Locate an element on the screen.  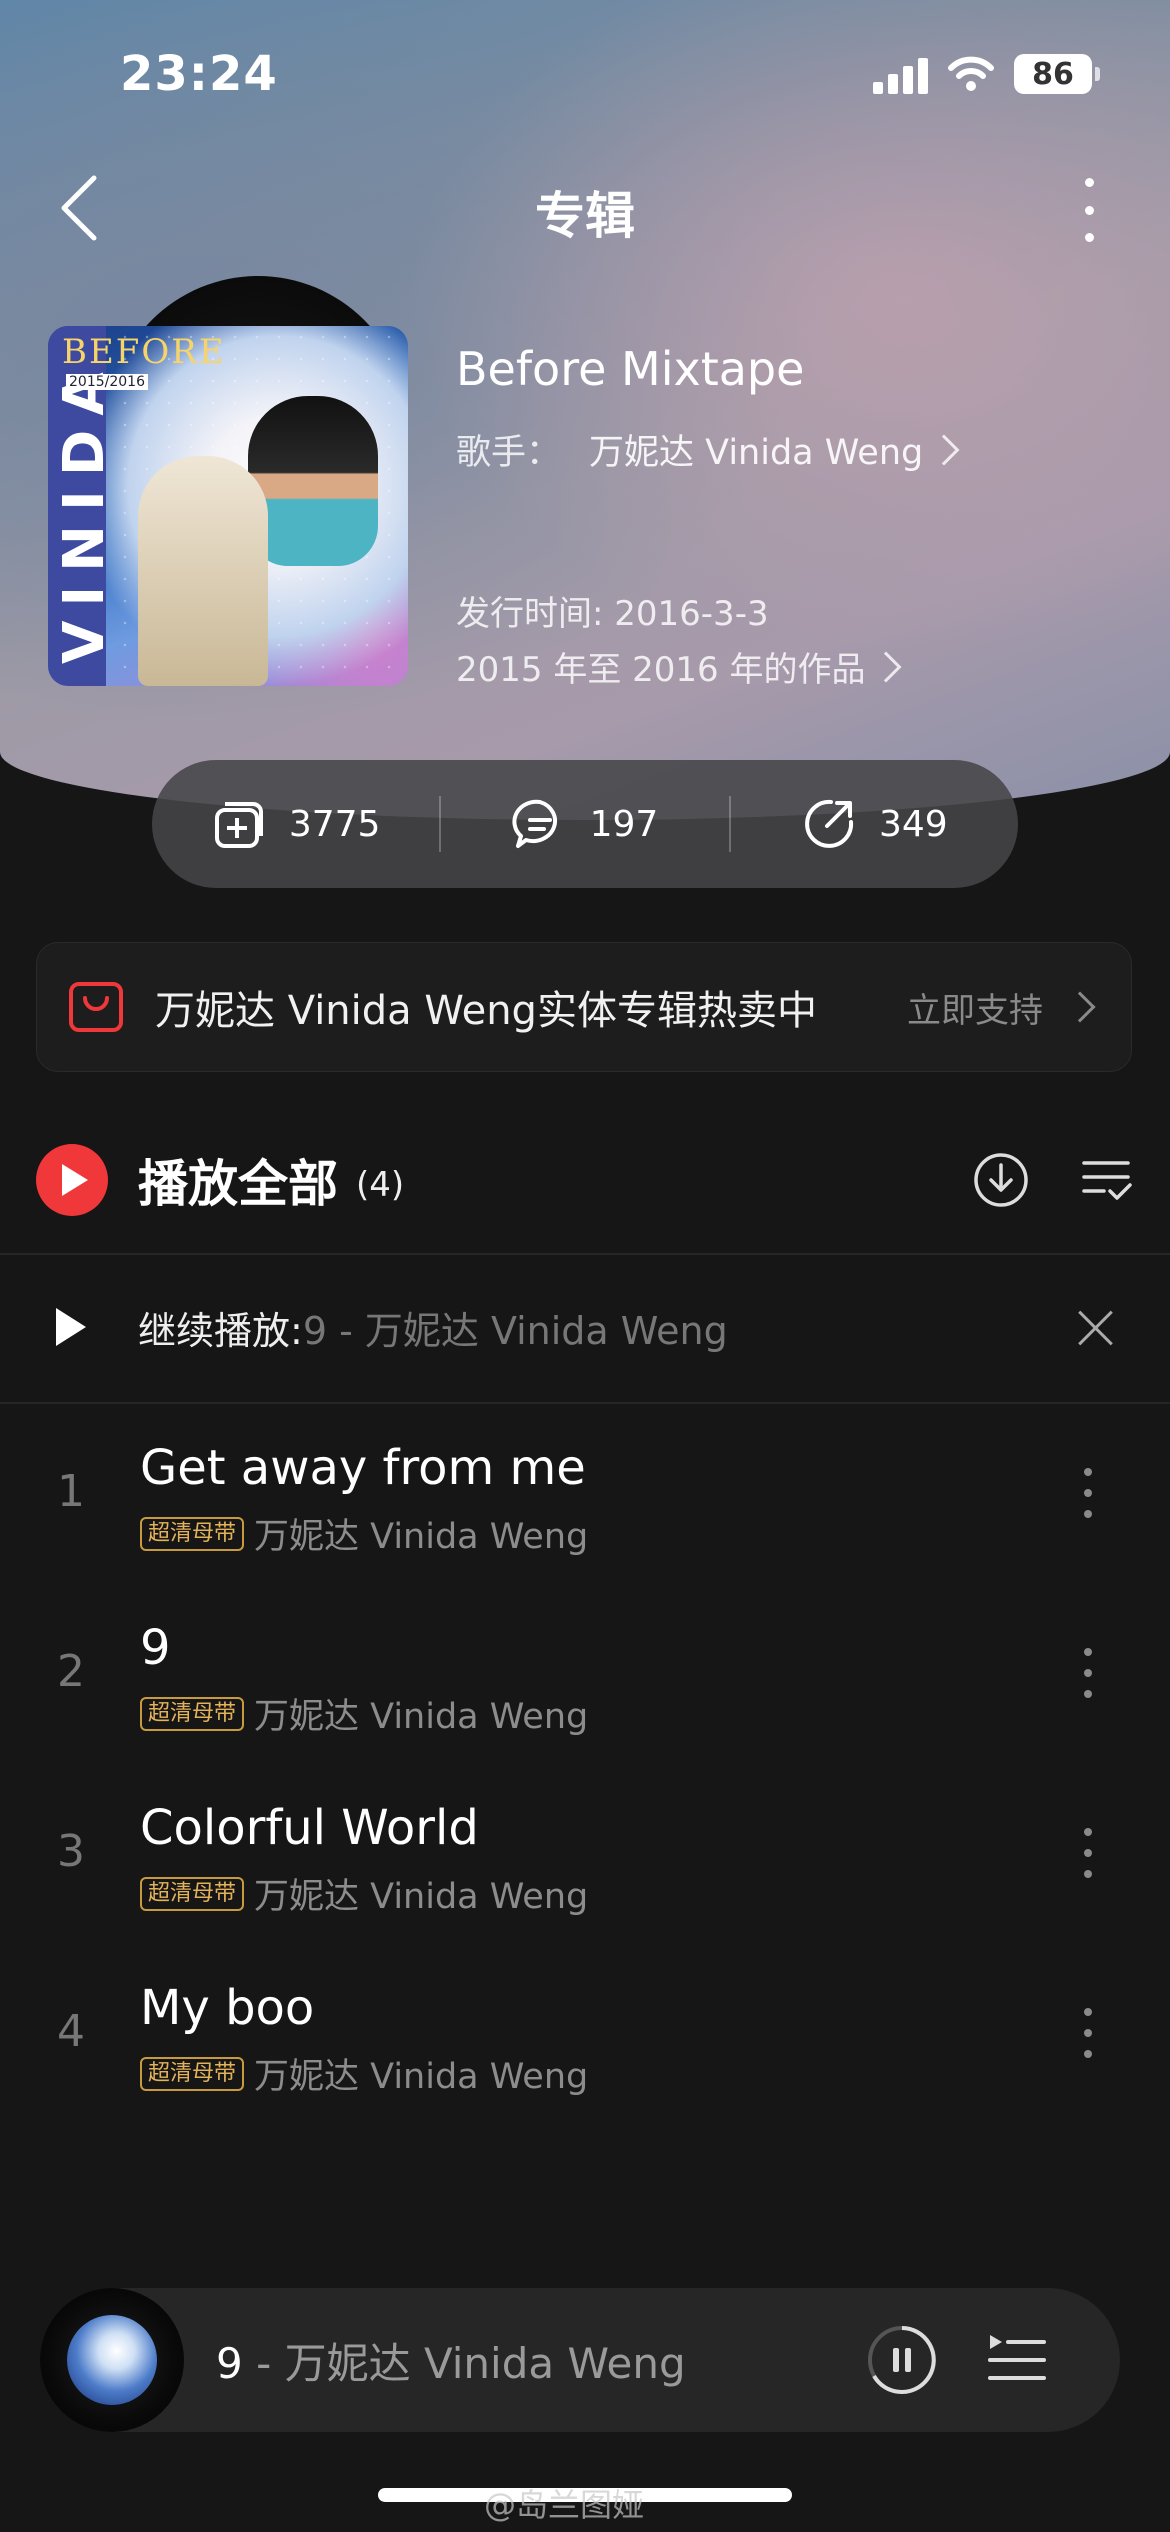
mini-player-disc is located at coordinates (112, 2360).